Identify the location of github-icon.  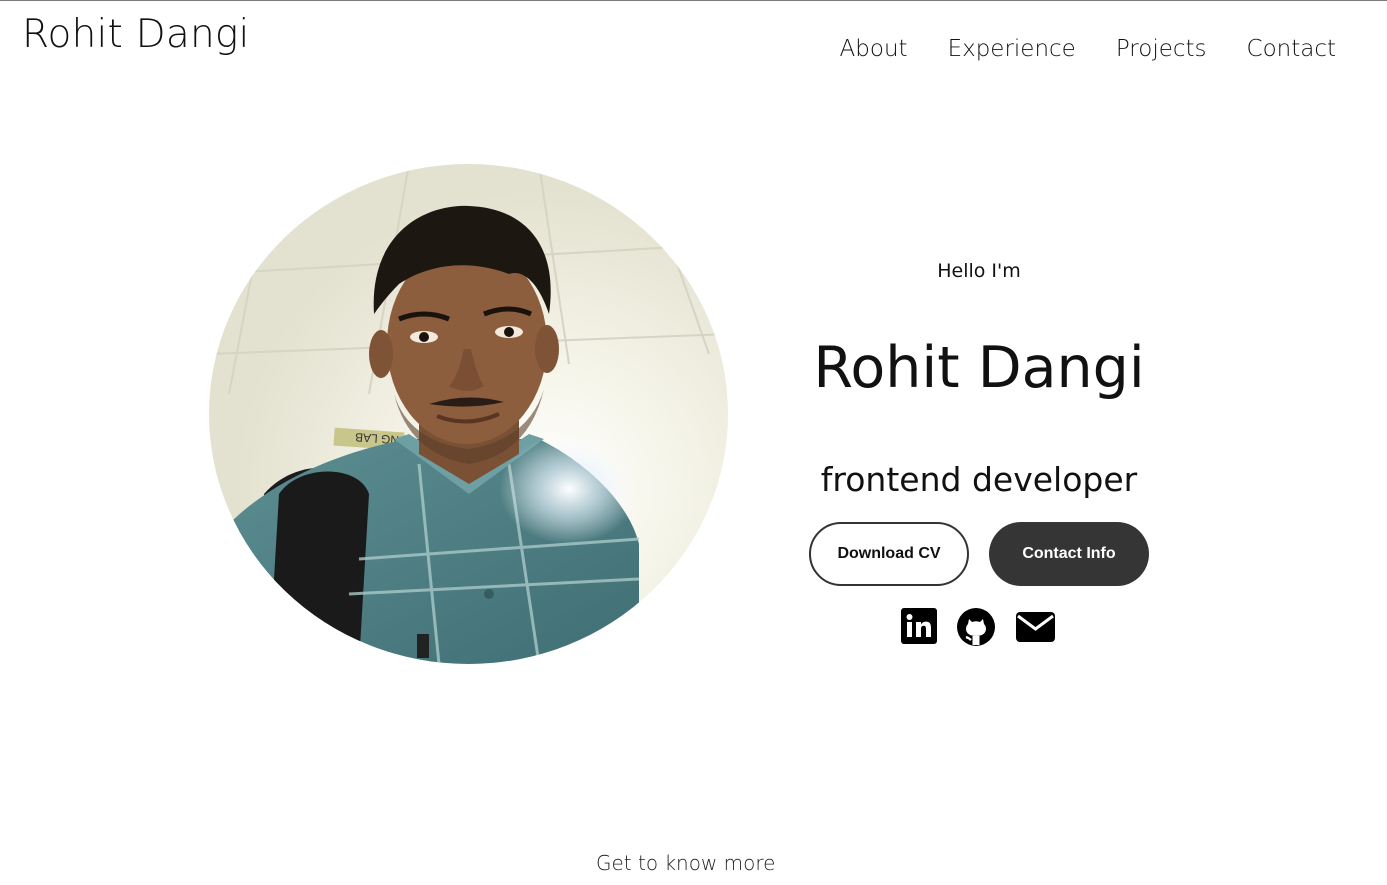
(976, 629).